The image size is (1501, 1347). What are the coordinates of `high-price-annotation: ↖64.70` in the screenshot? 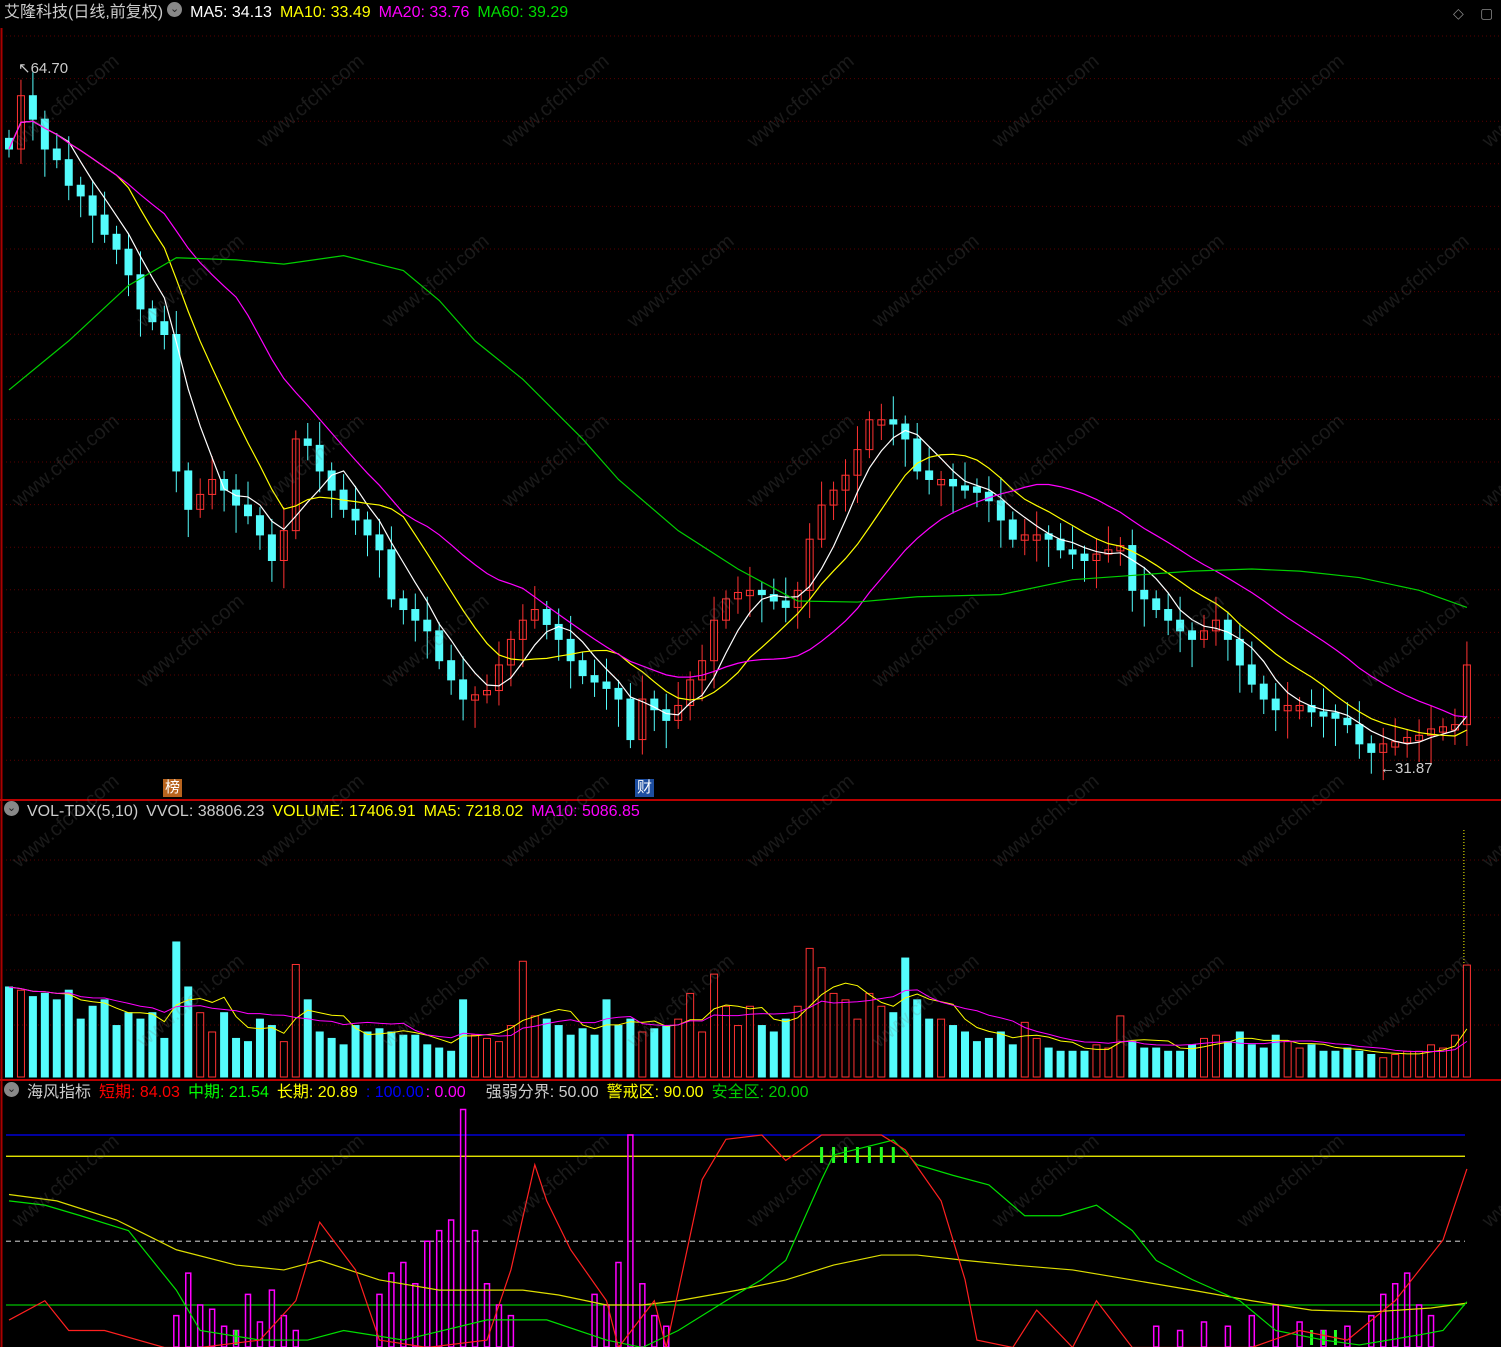 It's located at (43, 68).